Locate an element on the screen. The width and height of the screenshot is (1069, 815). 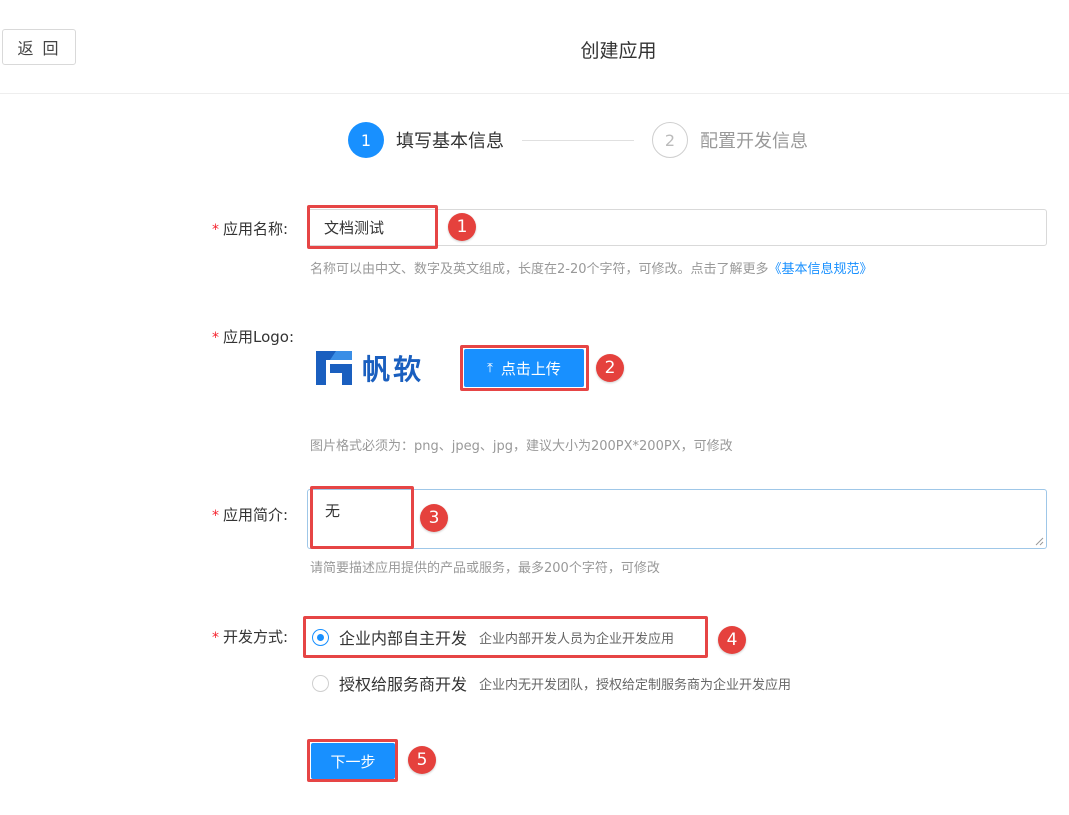
step-connector is located at coordinates (578, 140).